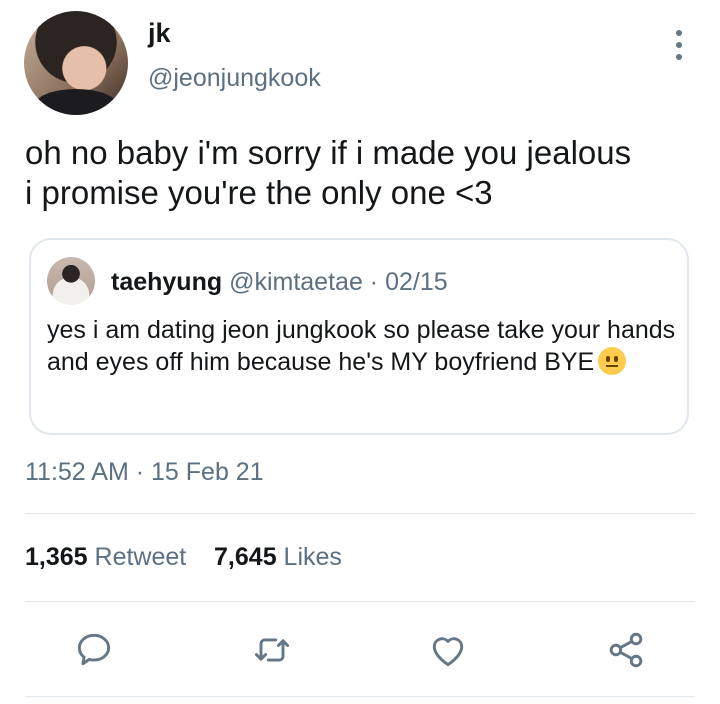 Image resolution: width=720 pixels, height=704 pixels. Describe the element at coordinates (71, 281) in the screenshot. I see `quoted-author-avatar` at that location.